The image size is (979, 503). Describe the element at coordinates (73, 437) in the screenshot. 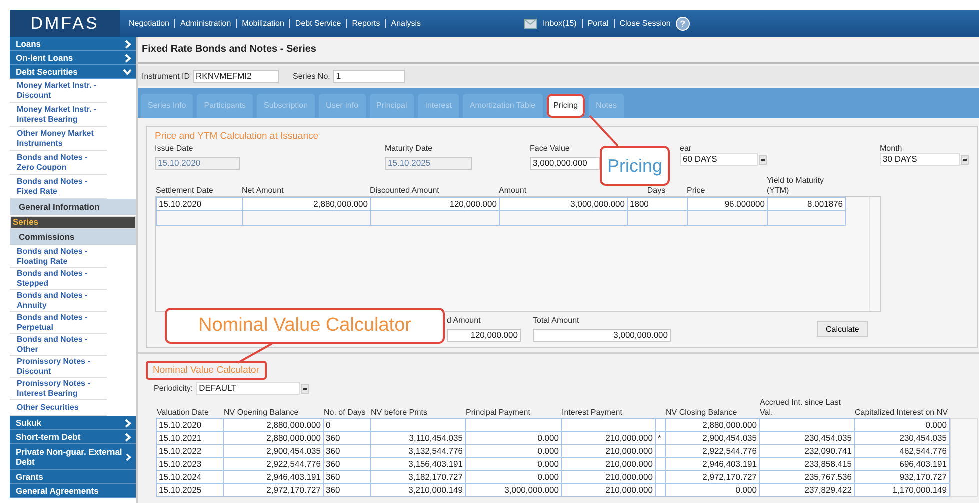

I see `menu-group: Short-term Debt` at that location.